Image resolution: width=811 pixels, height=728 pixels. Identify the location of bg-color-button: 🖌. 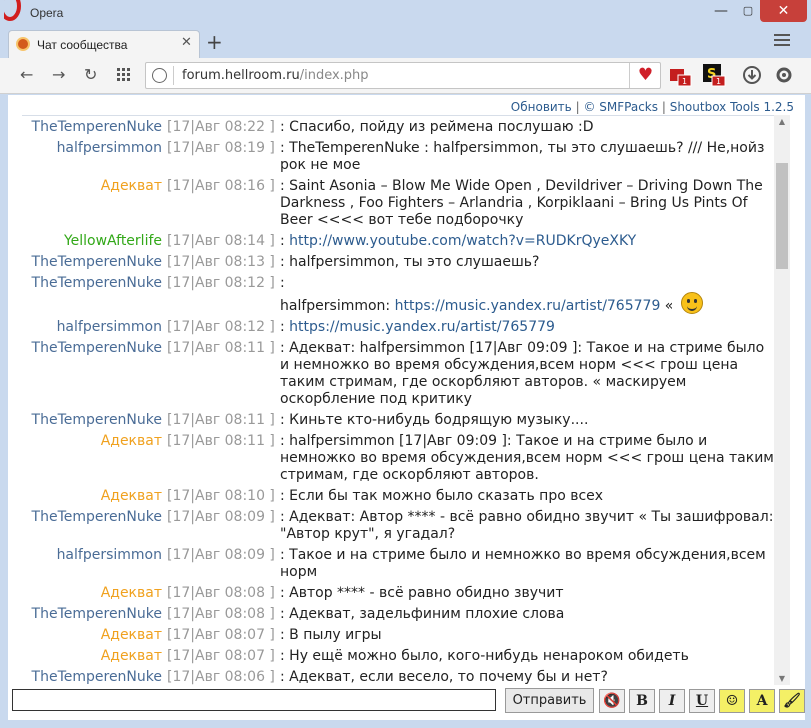
(792, 701).